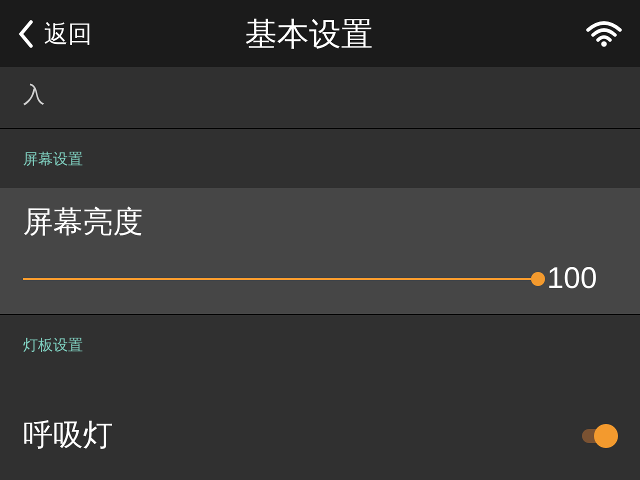 This screenshot has width=640, height=480. Describe the element at coordinates (572, 279) in the screenshot. I see `slider-value: 100` at that location.